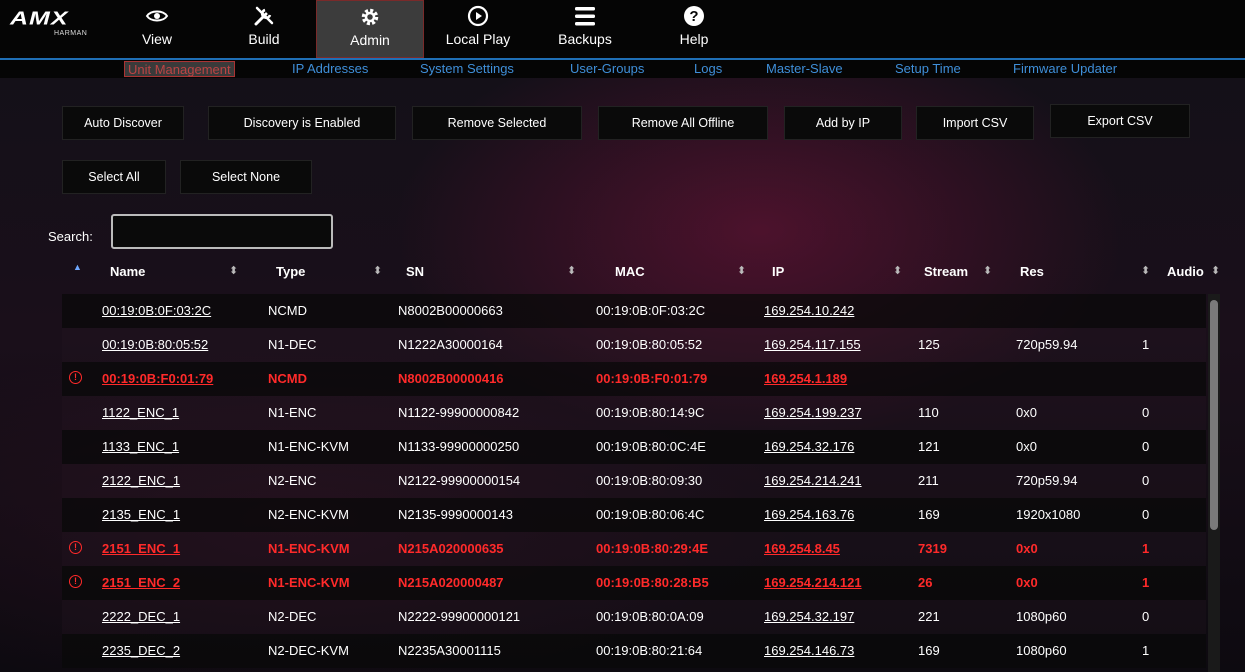 The height and width of the screenshot is (672, 1245). What do you see at coordinates (140, 446) in the screenshot?
I see `cell-name: 1133_ENC_1` at bounding box center [140, 446].